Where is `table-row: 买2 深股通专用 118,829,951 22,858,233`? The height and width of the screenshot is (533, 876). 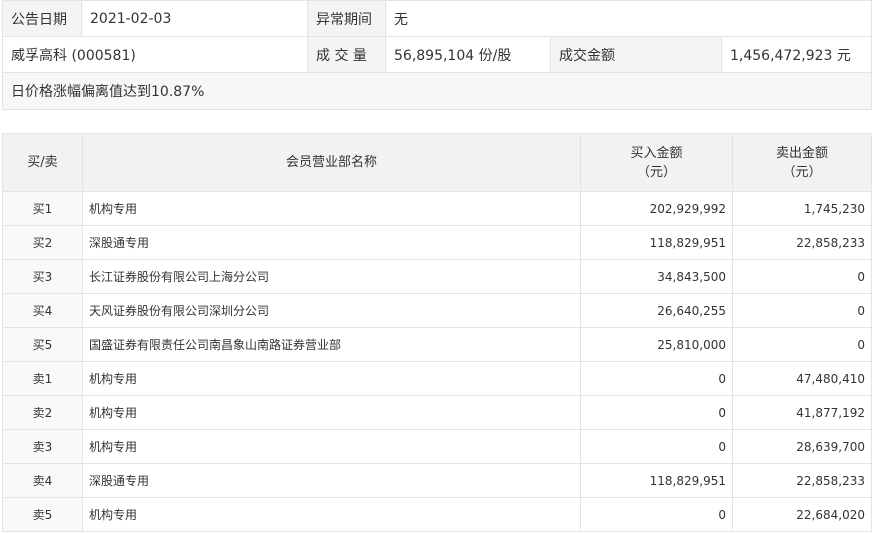
table-row: 买2 深股通专用 118,829,951 22,858,233 is located at coordinates (437, 242).